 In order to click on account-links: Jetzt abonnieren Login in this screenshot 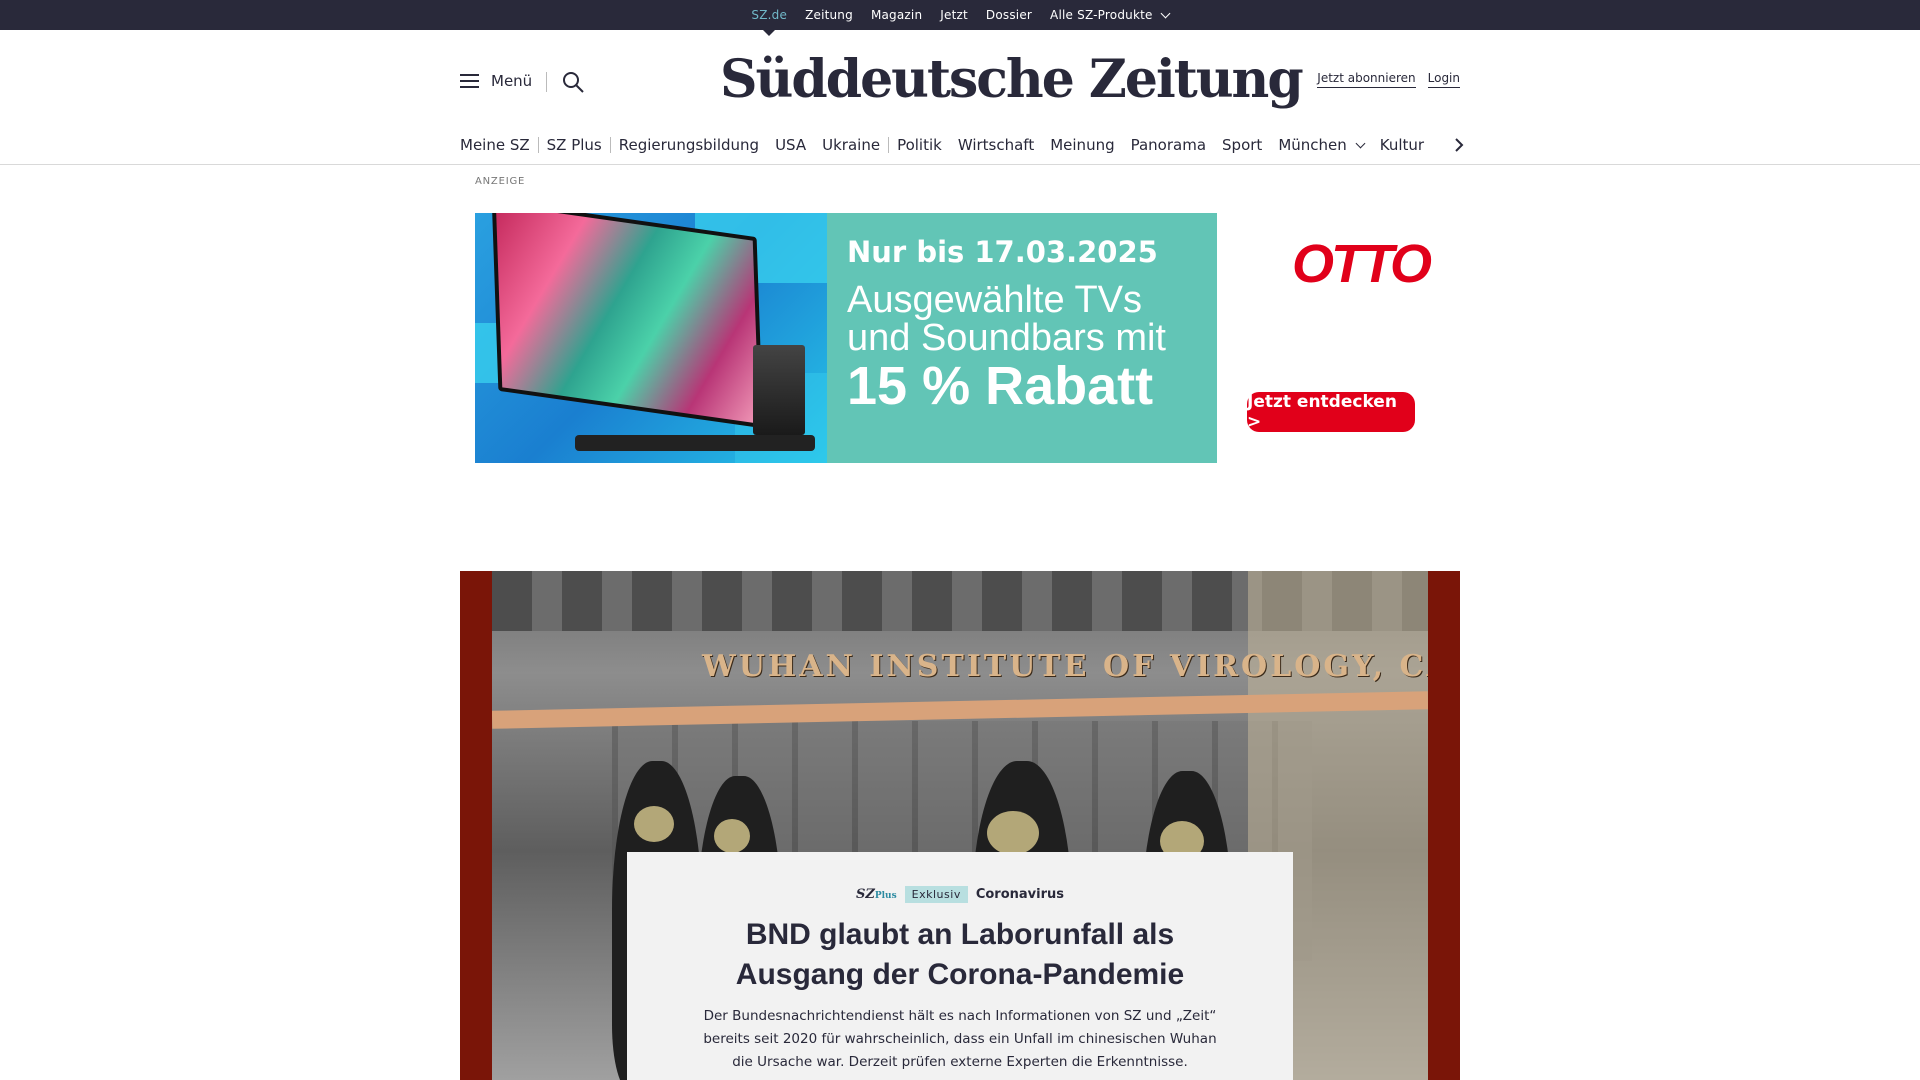, I will do `click(1388, 79)`.